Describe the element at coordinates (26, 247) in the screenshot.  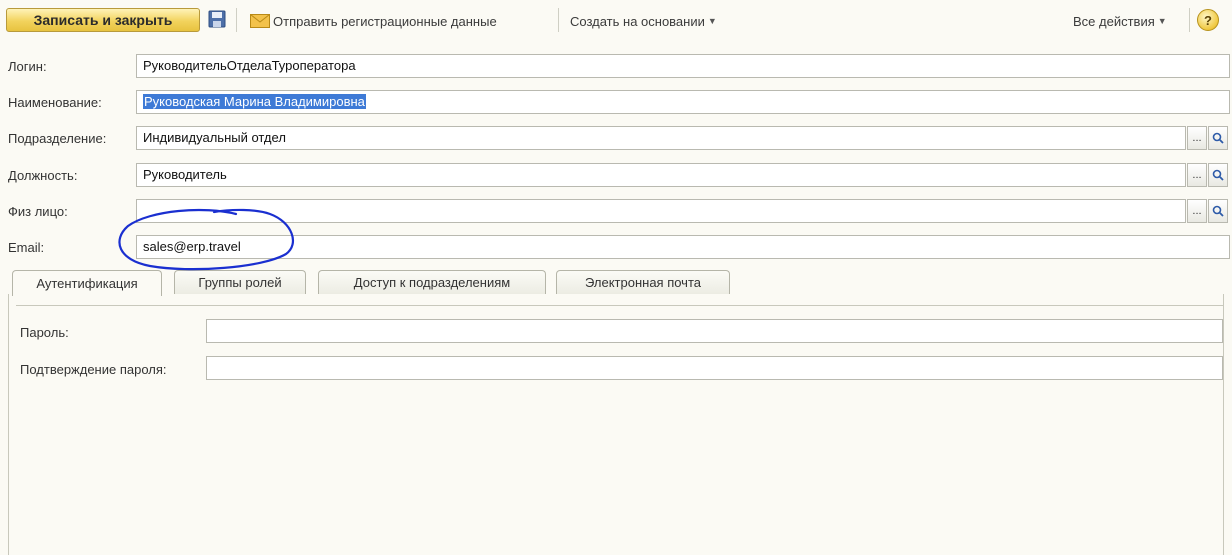
I see `email-label: Email:` at that location.